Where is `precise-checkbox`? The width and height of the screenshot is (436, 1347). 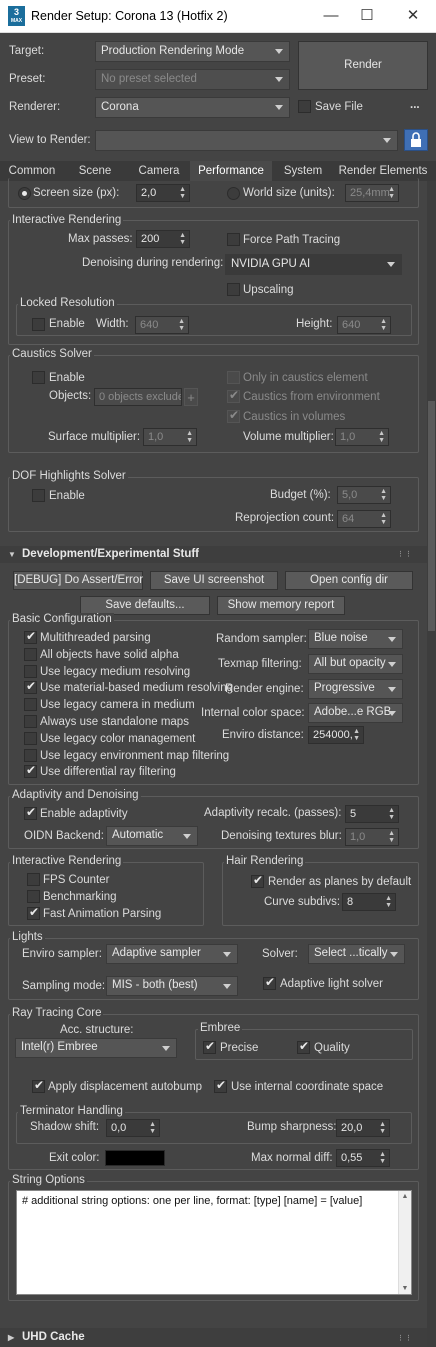 precise-checkbox is located at coordinates (209, 1046).